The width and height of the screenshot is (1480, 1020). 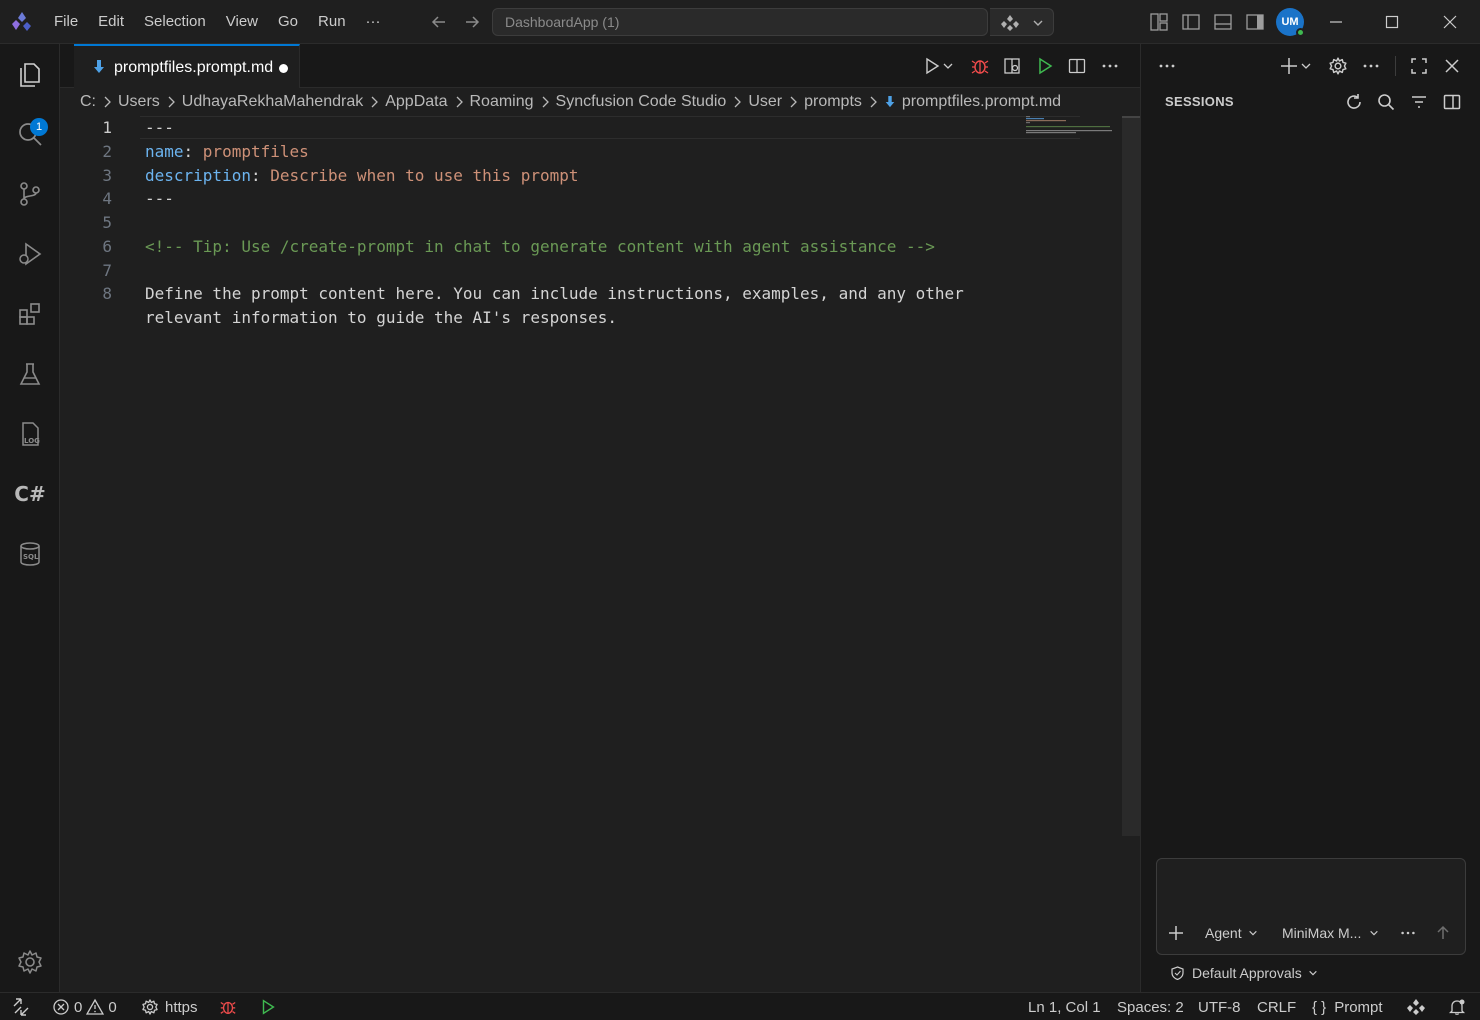 What do you see at coordinates (1371, 66) in the screenshot?
I see `panel-overflow-button` at bounding box center [1371, 66].